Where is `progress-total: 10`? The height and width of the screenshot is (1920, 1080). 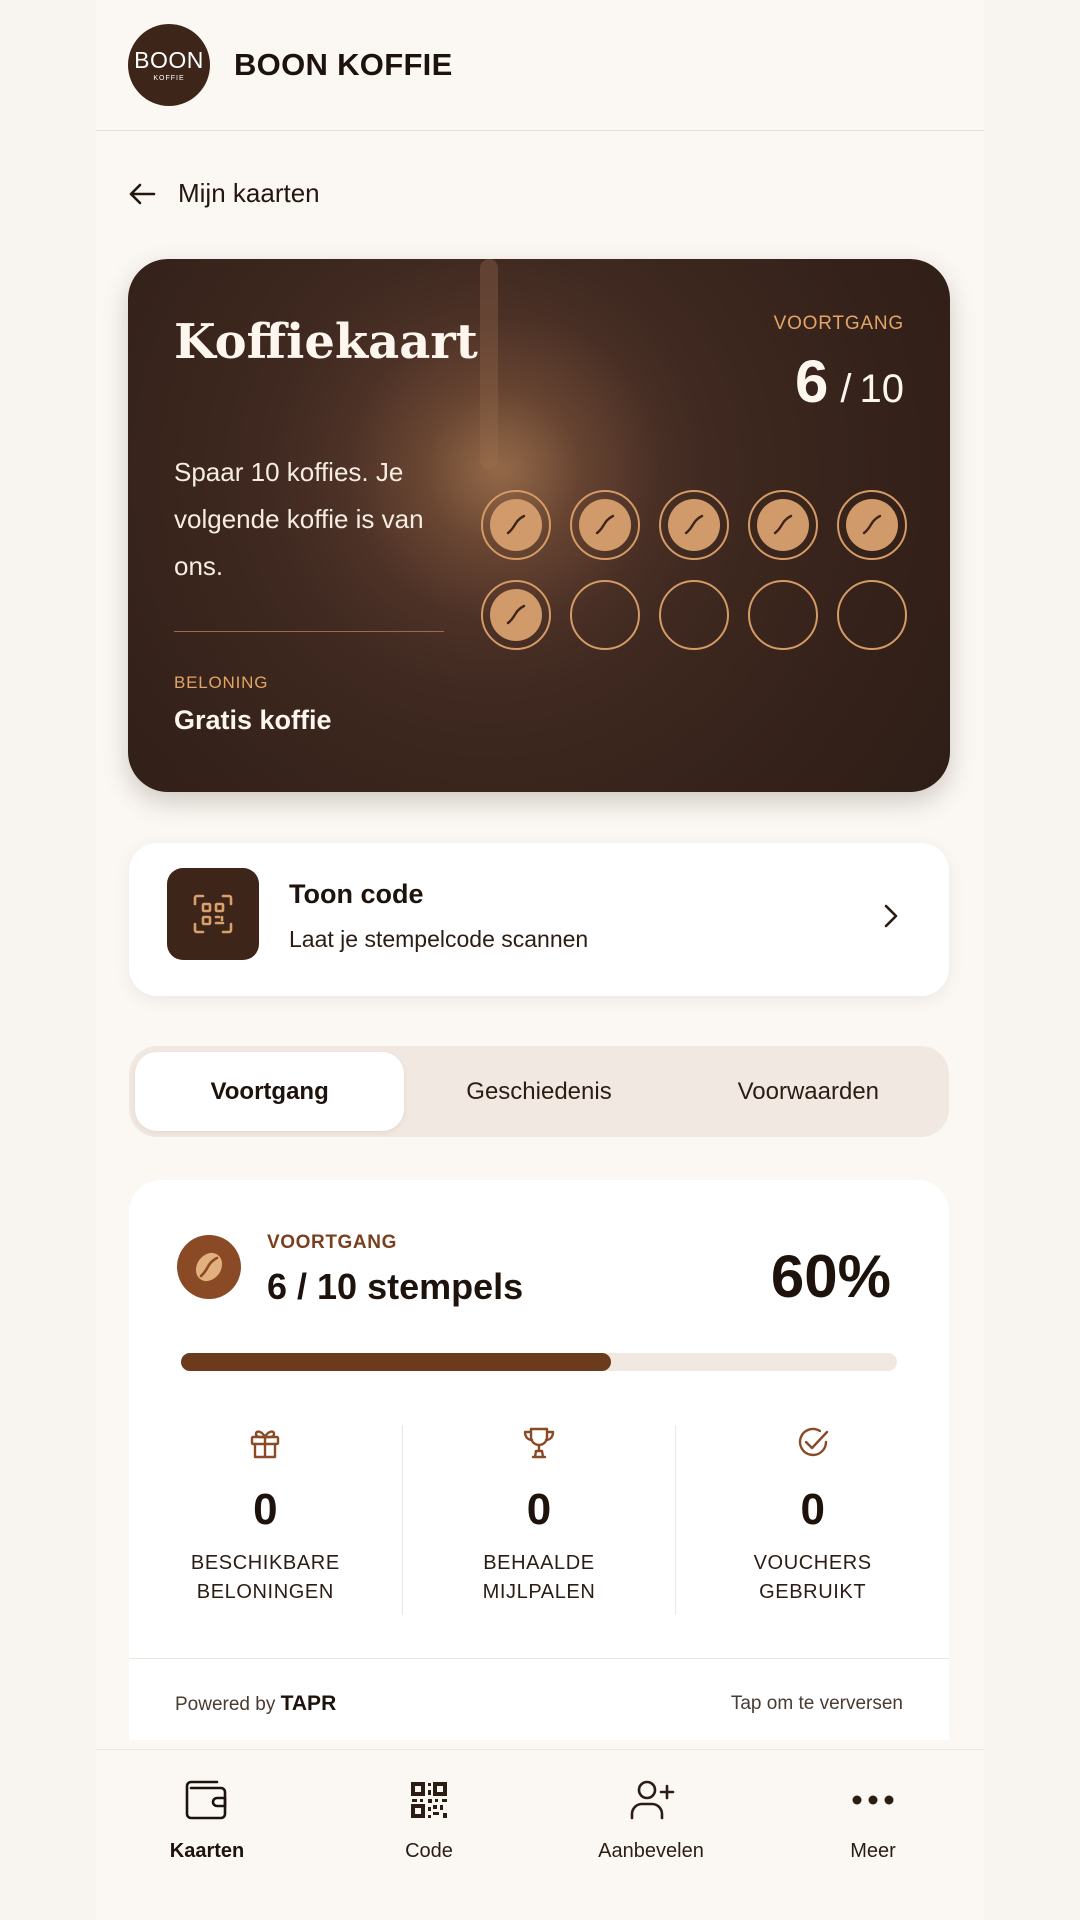
progress-total: 10 is located at coordinates (882, 389).